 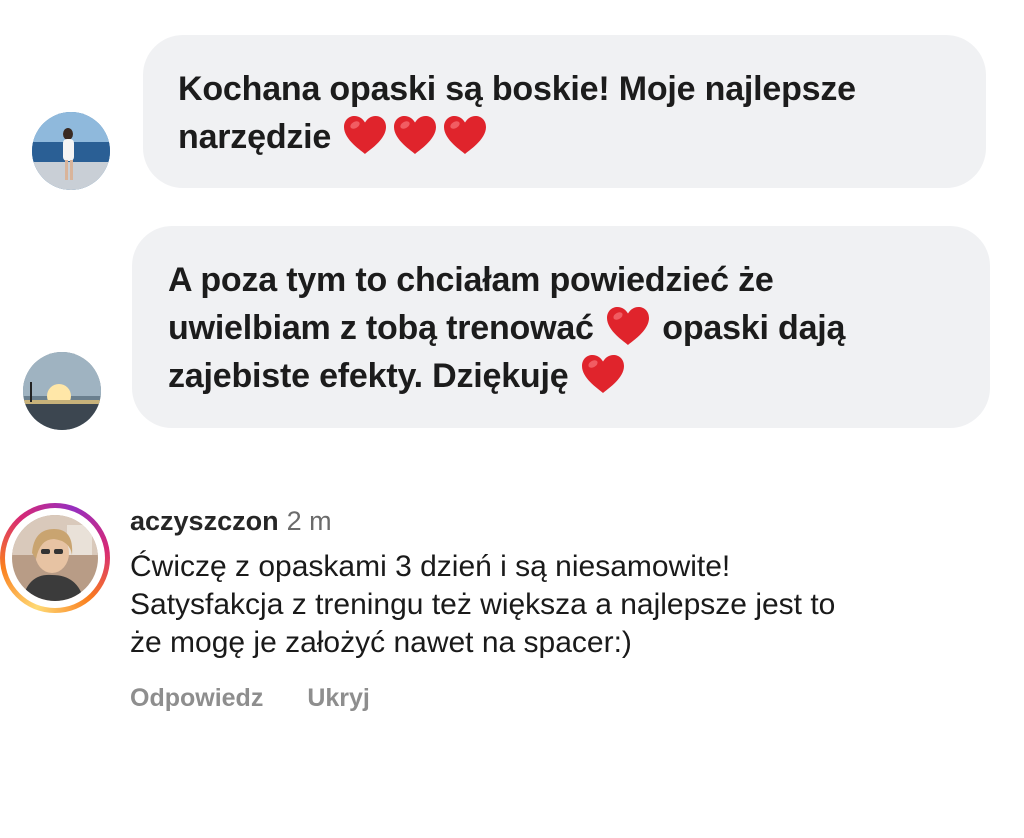 I want to click on avatar-photo-sunset-icon, so click(x=62, y=391).